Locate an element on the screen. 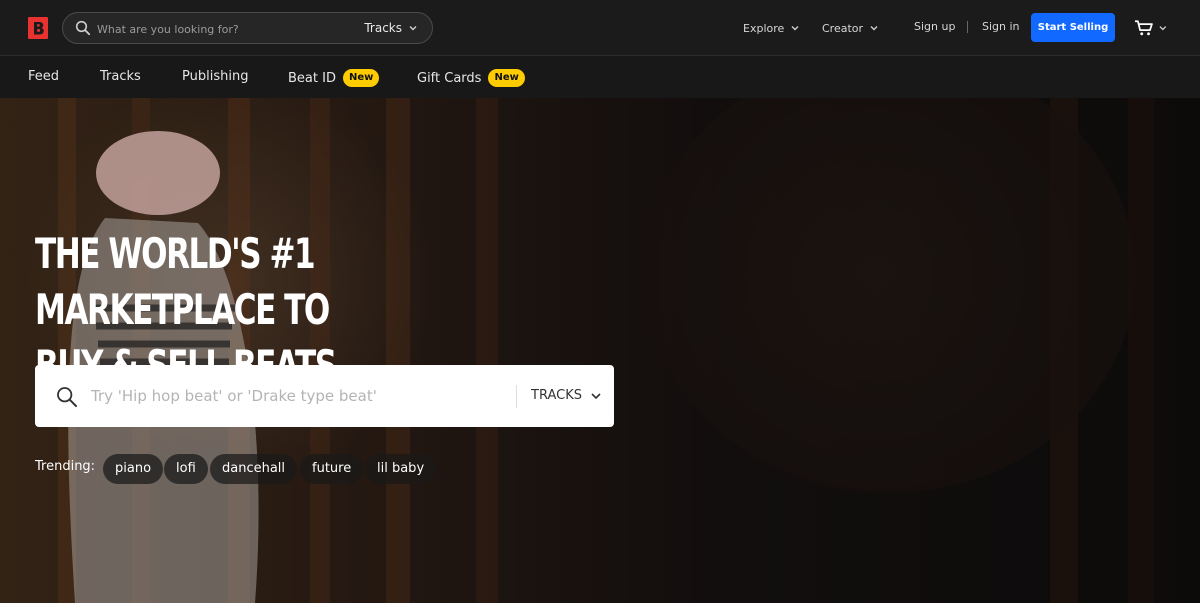 This screenshot has width=1200, height=603. trending-tag-lil-baby: lil baby is located at coordinates (401, 469).